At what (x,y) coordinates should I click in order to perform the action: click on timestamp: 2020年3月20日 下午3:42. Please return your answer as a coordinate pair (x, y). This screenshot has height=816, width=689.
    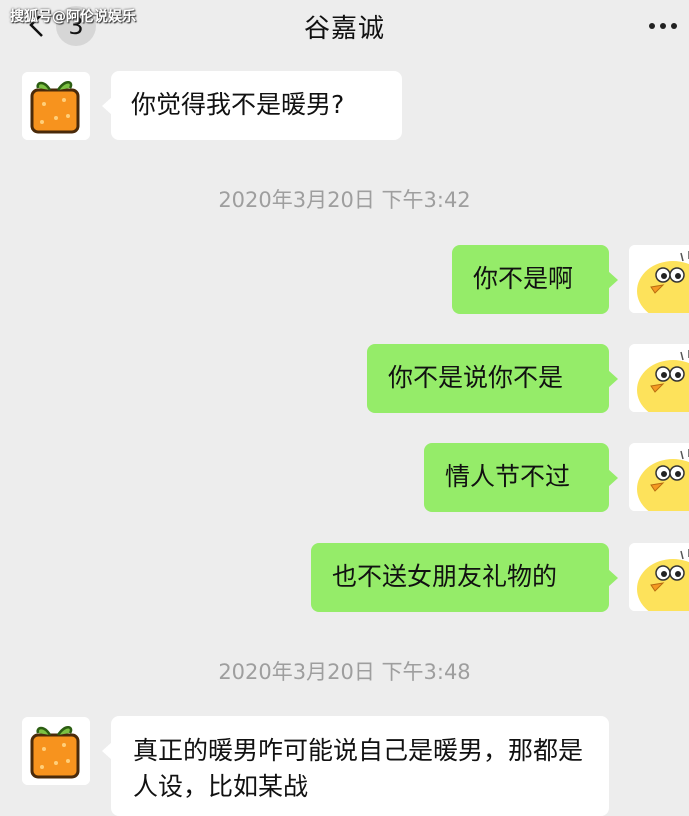
    Looking at the image, I should click on (344, 200).